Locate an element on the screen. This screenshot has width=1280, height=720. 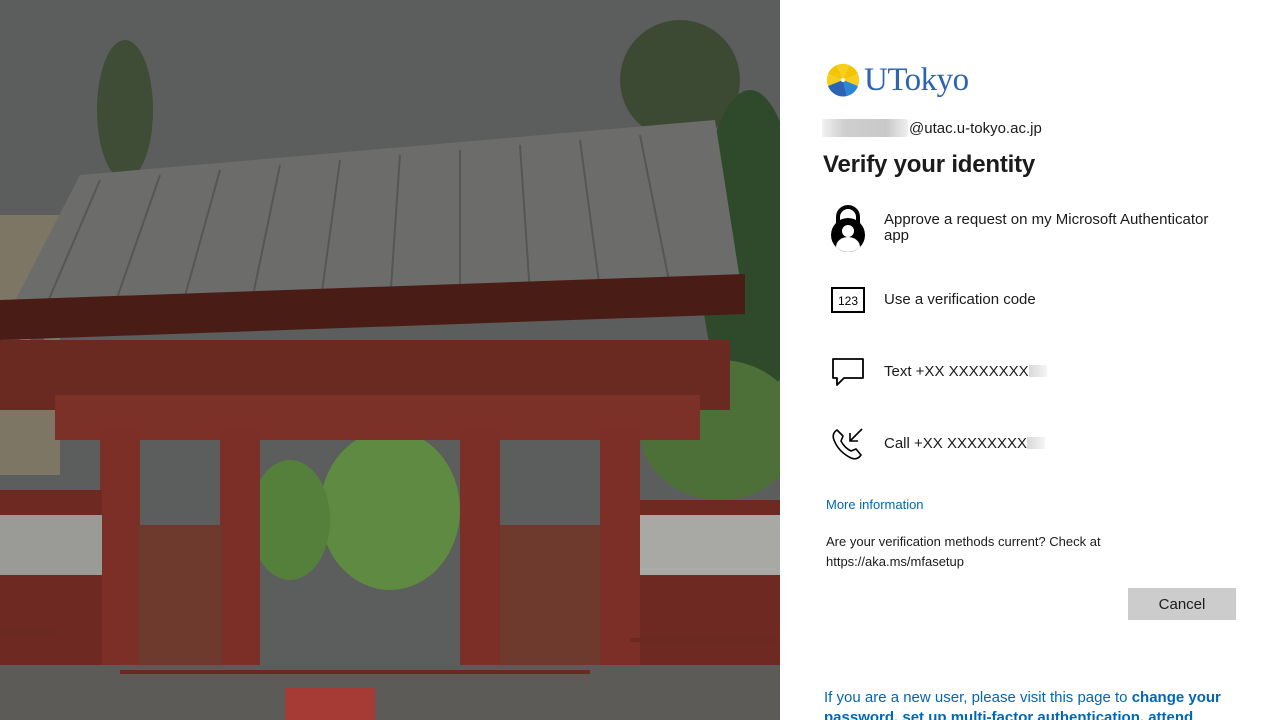
brand-name: UTokyo is located at coordinates (916, 80).